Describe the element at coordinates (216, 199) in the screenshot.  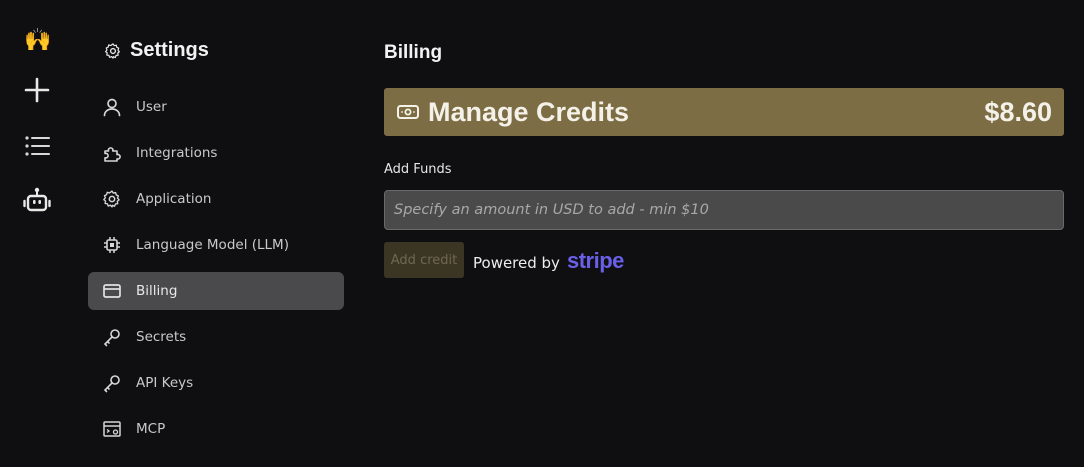
I see `sidebar-item-application: Application` at that location.